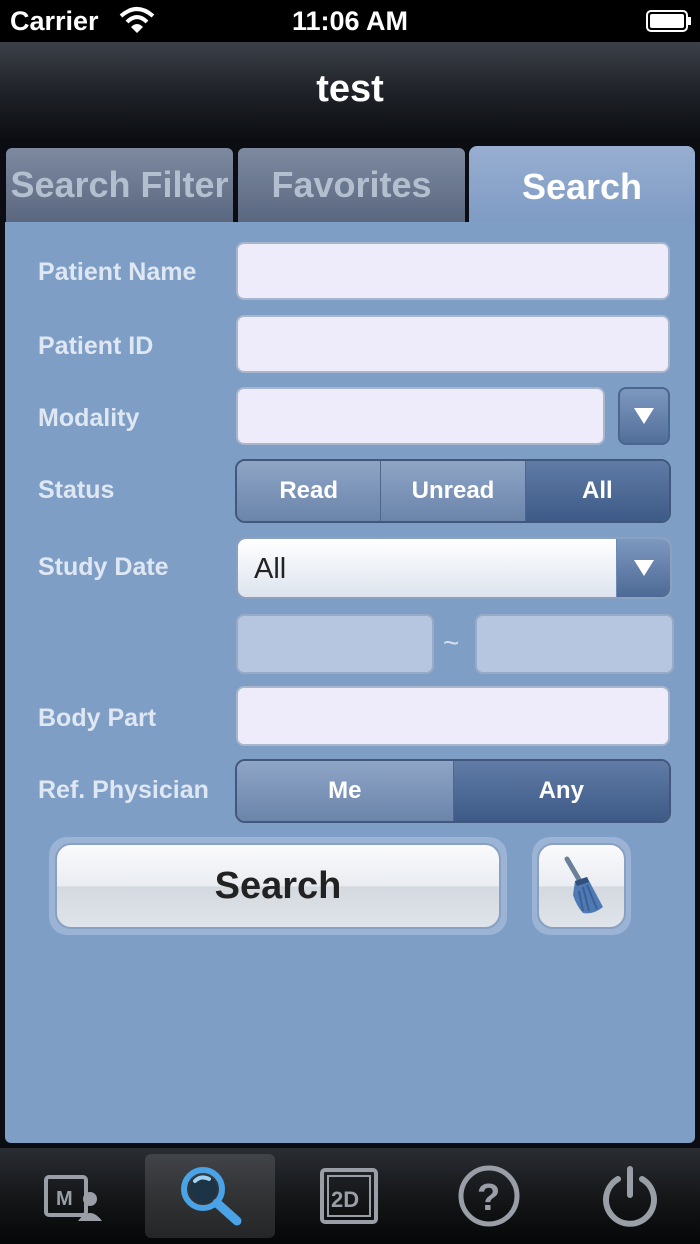 The width and height of the screenshot is (700, 1244). What do you see at coordinates (103, 567) in the screenshot?
I see `study-date-label: Study Date` at bounding box center [103, 567].